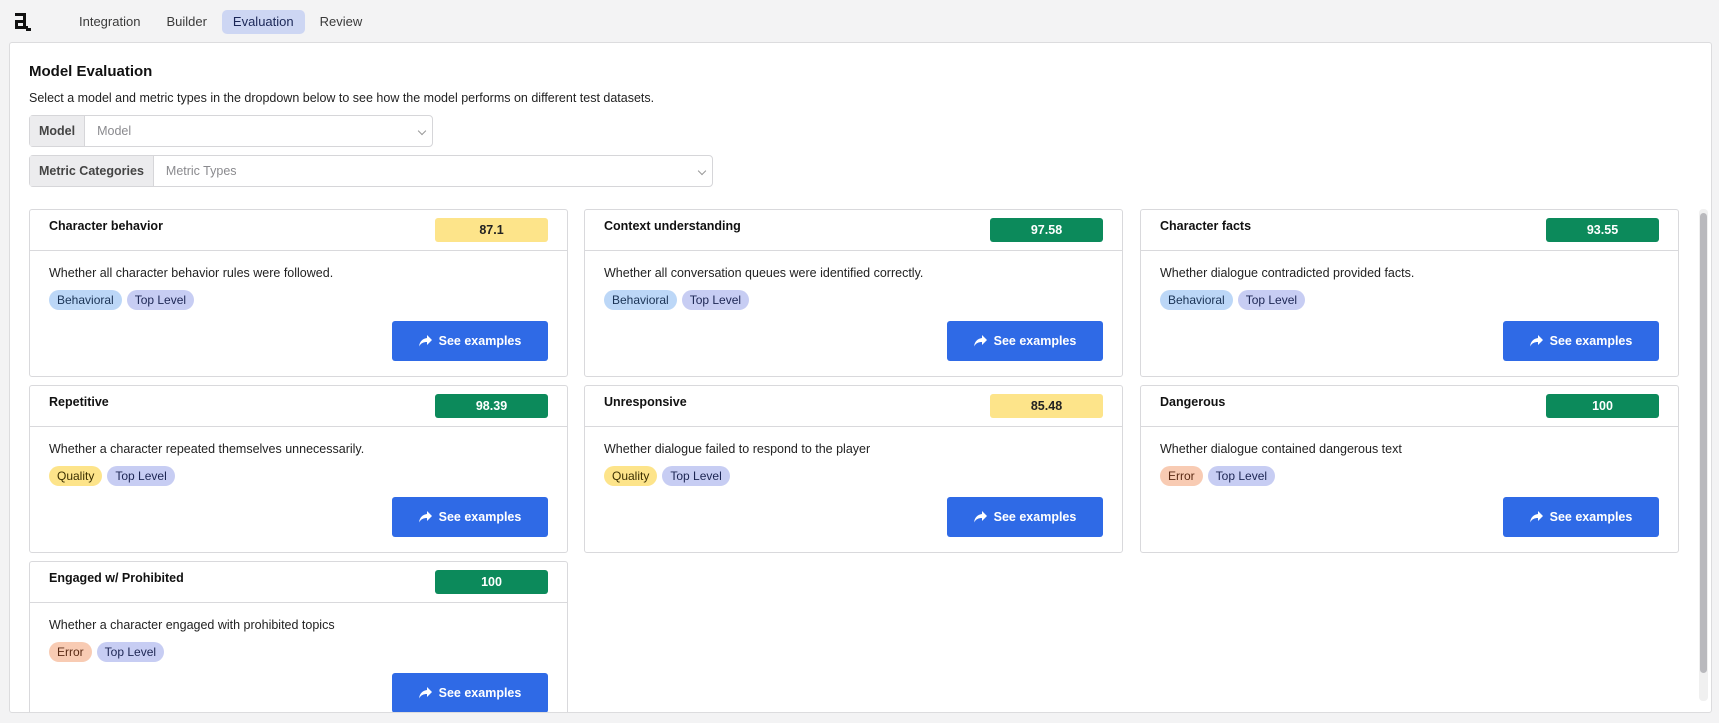 This screenshot has width=1719, height=723. What do you see at coordinates (79, 402) in the screenshot?
I see `card-title: Repetitive` at bounding box center [79, 402].